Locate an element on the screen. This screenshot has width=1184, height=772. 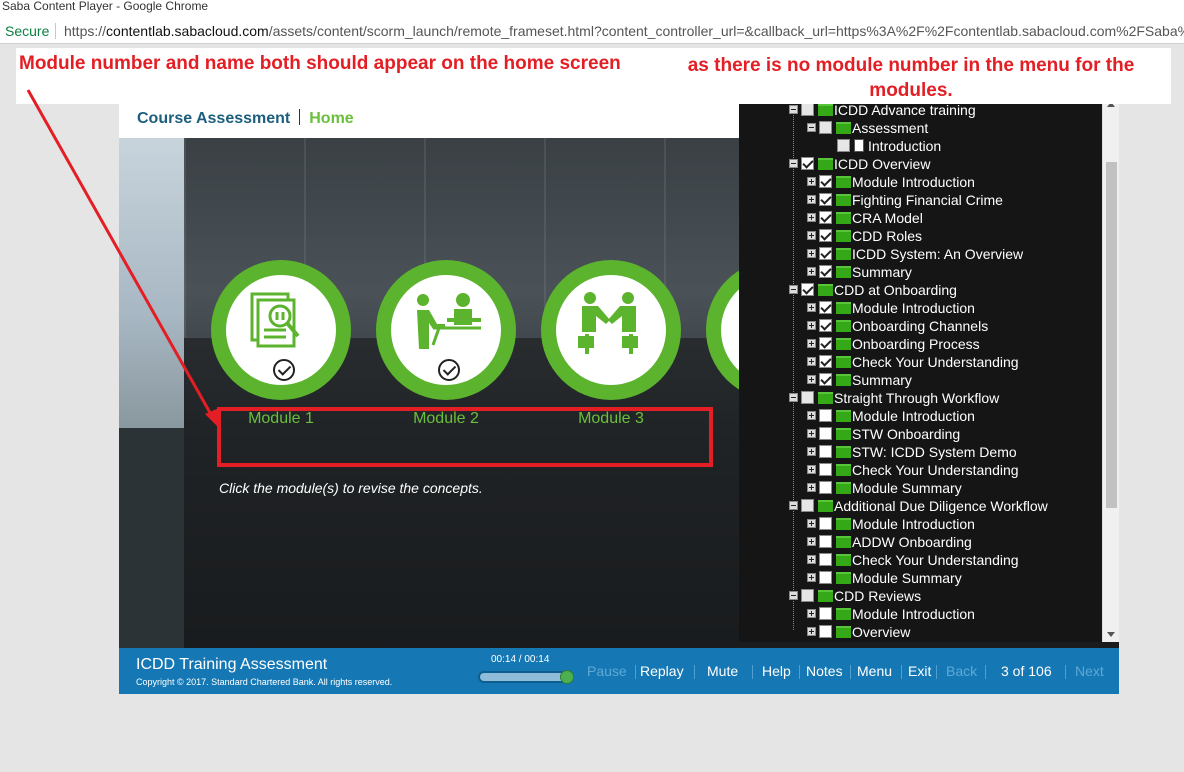
menu-button: Menu is located at coordinates (874, 671).